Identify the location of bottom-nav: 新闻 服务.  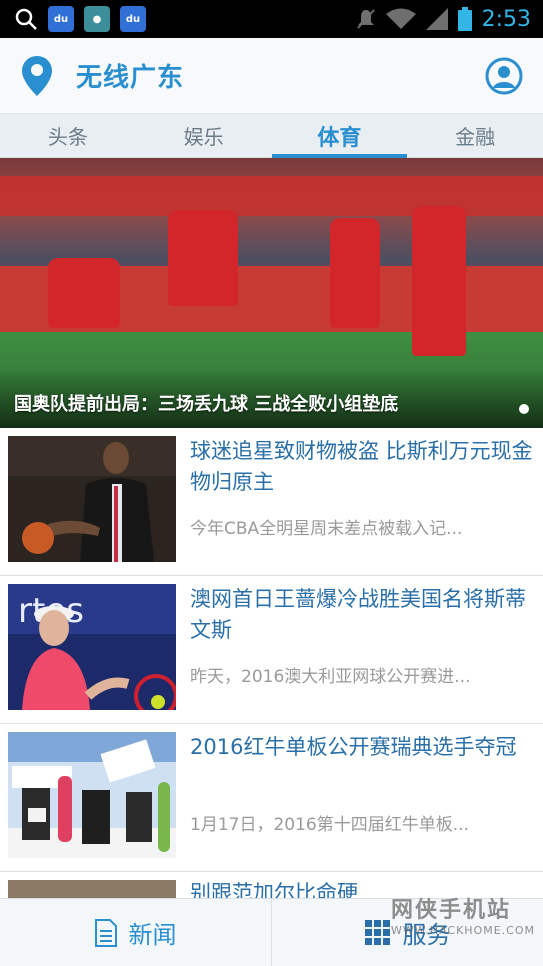
(271, 932).